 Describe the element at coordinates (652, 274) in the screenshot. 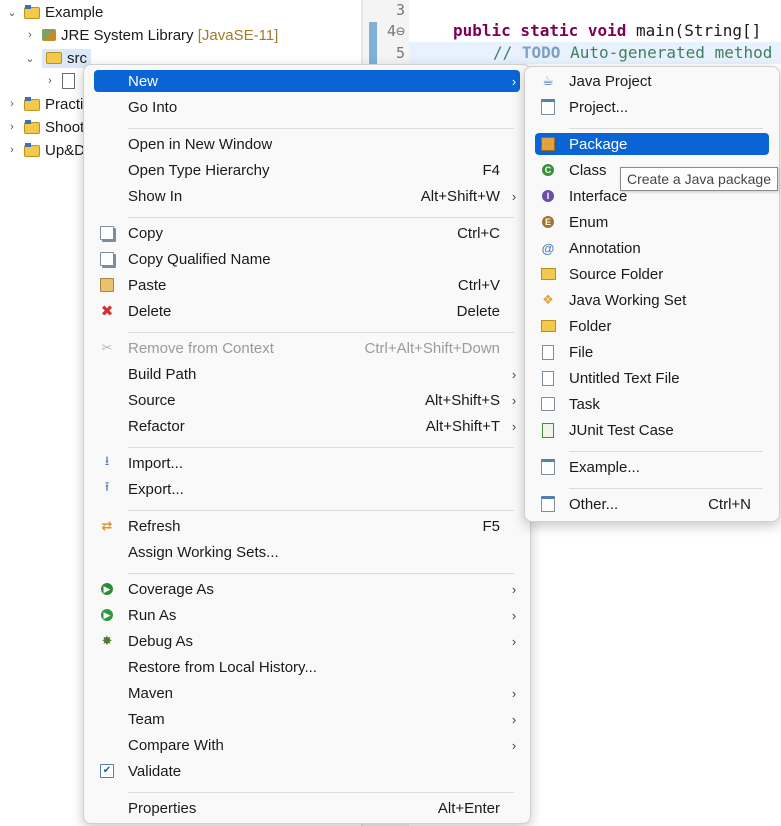

I see `new-item-source-folder: Source Folder` at that location.